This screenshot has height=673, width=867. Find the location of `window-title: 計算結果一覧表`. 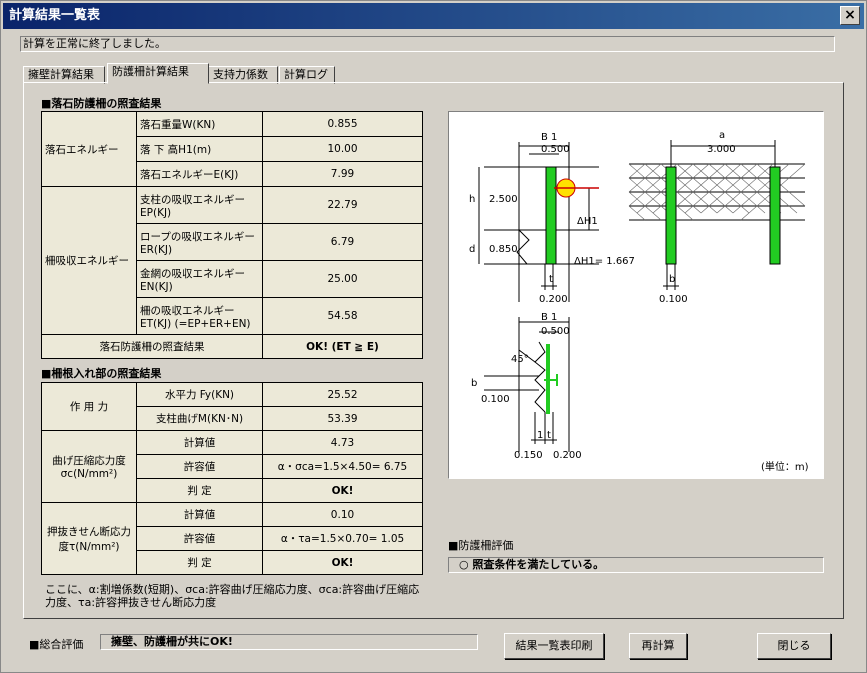

window-title: 計算結果一覧表 is located at coordinates (55, 15).